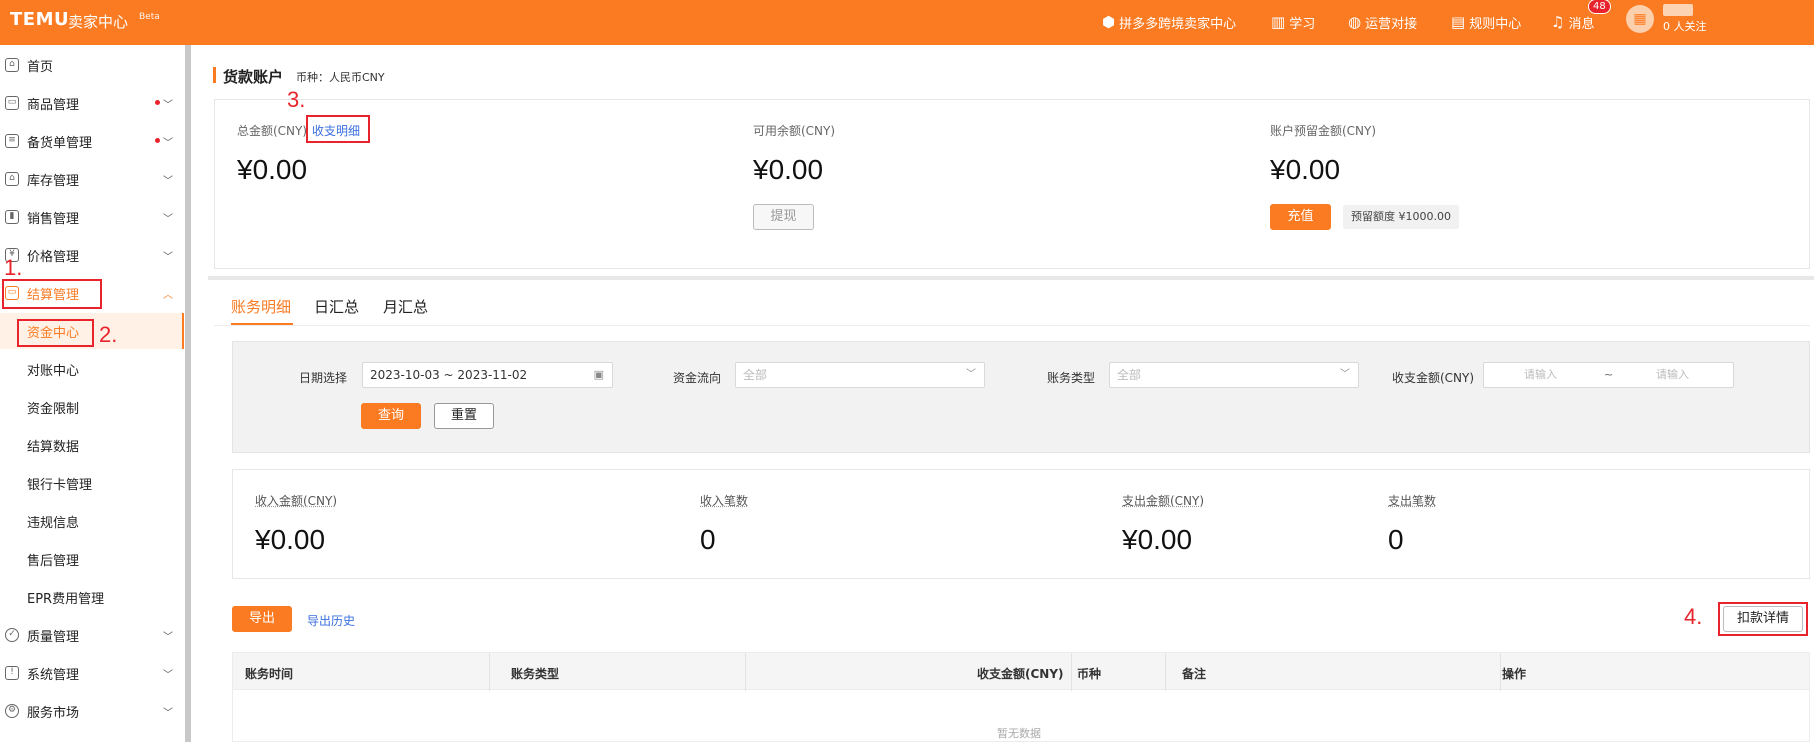 This screenshot has height=742, width=1814. I want to click on date-range-value: 2023-10-03 ~ 2023-11-02, so click(449, 375).